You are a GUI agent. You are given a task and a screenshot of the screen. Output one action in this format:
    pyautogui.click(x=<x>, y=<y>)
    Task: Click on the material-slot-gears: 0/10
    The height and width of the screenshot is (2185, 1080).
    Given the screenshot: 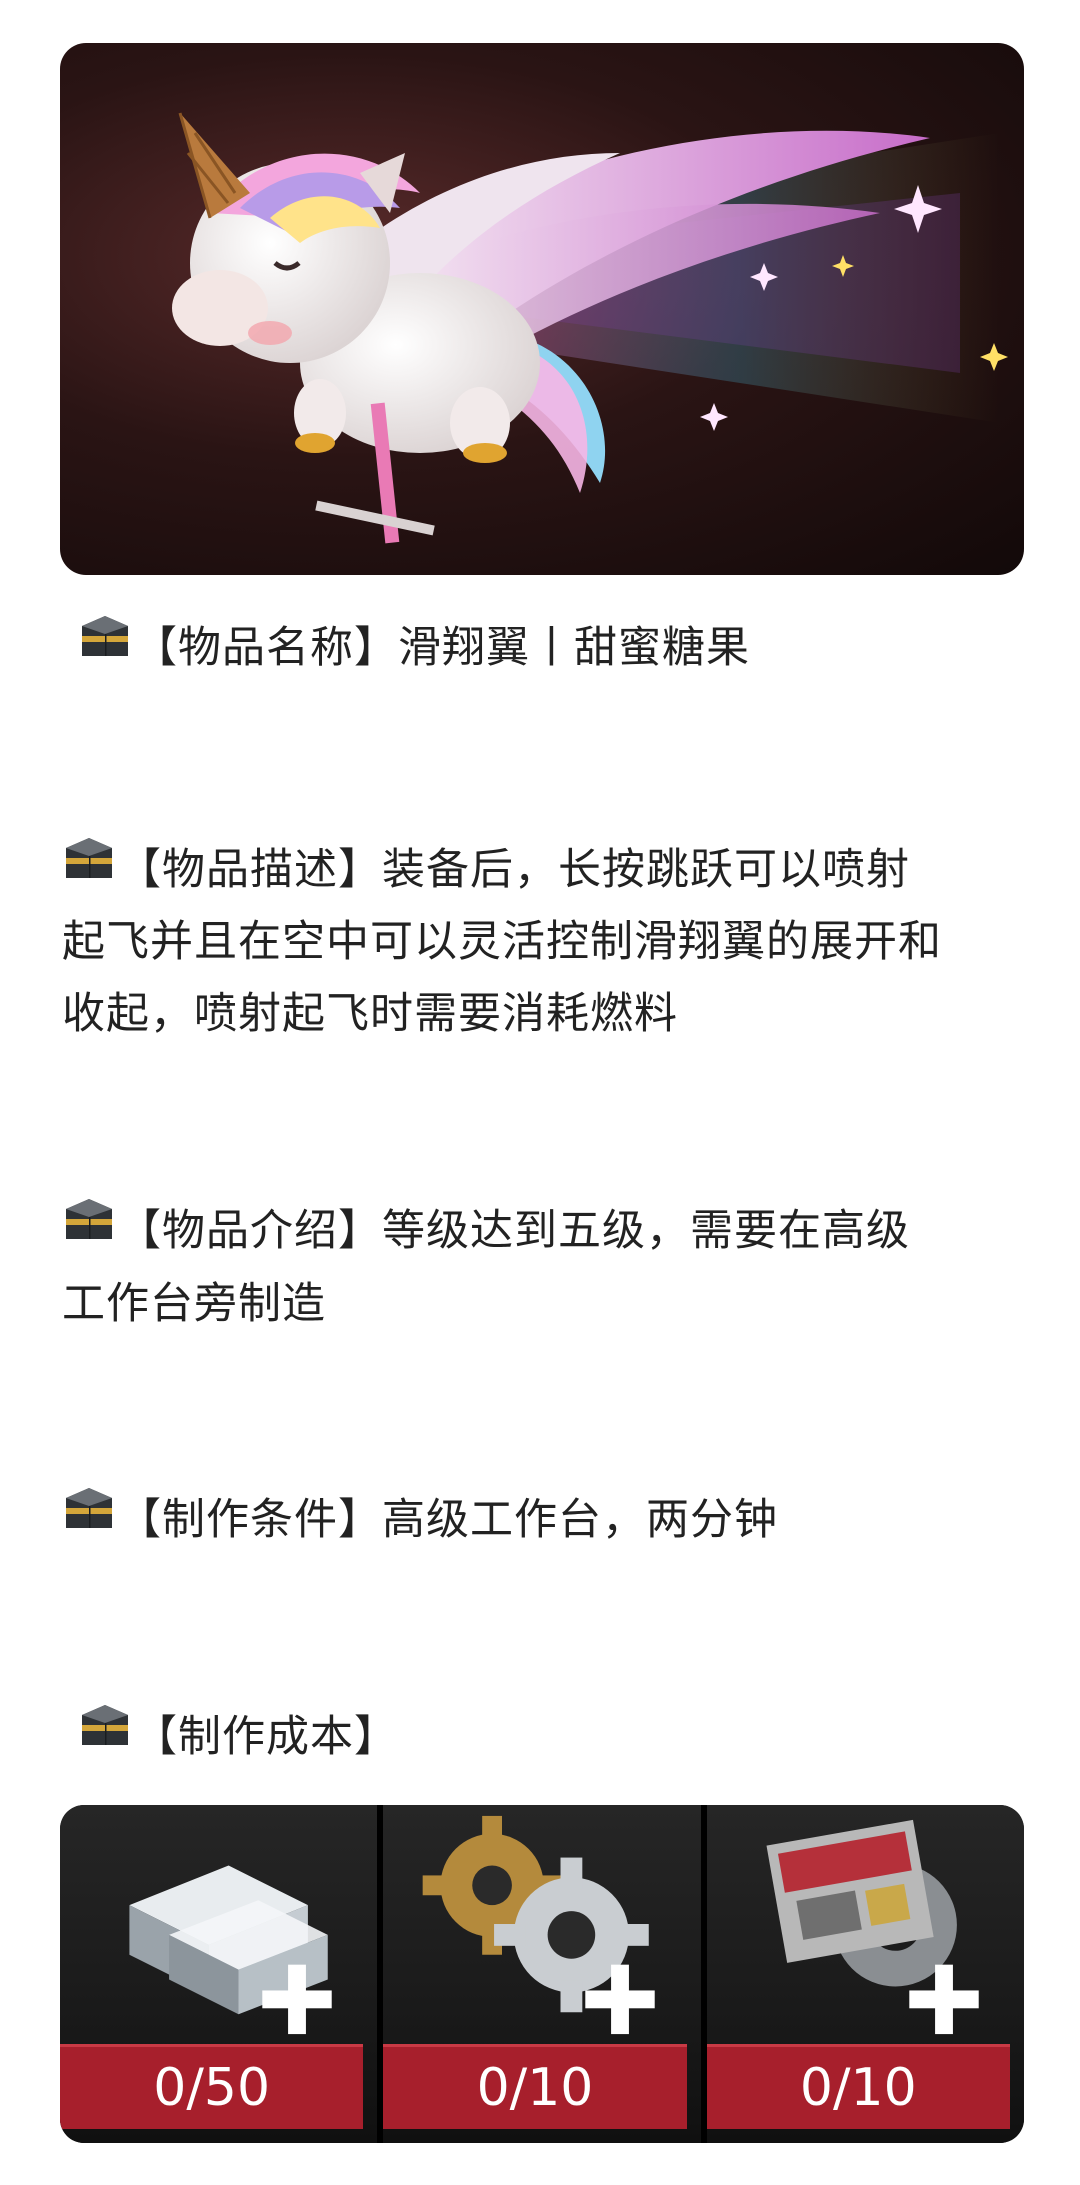 What is the action you would take?
    pyautogui.click(x=545, y=1974)
    